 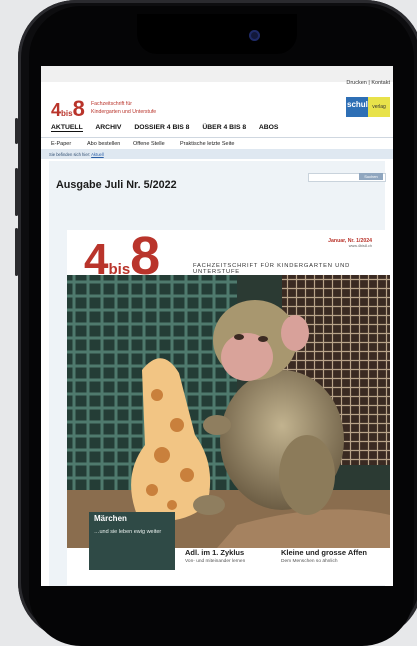 What do you see at coordinates (108, 127) in the screenshot?
I see `nav-archiv: ARCHIV` at bounding box center [108, 127].